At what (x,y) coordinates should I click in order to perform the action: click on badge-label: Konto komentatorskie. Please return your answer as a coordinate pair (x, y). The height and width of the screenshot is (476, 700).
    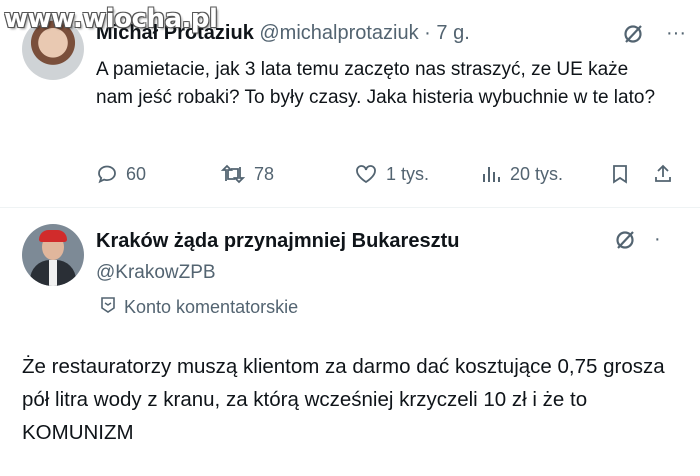
    Looking at the image, I should click on (211, 307).